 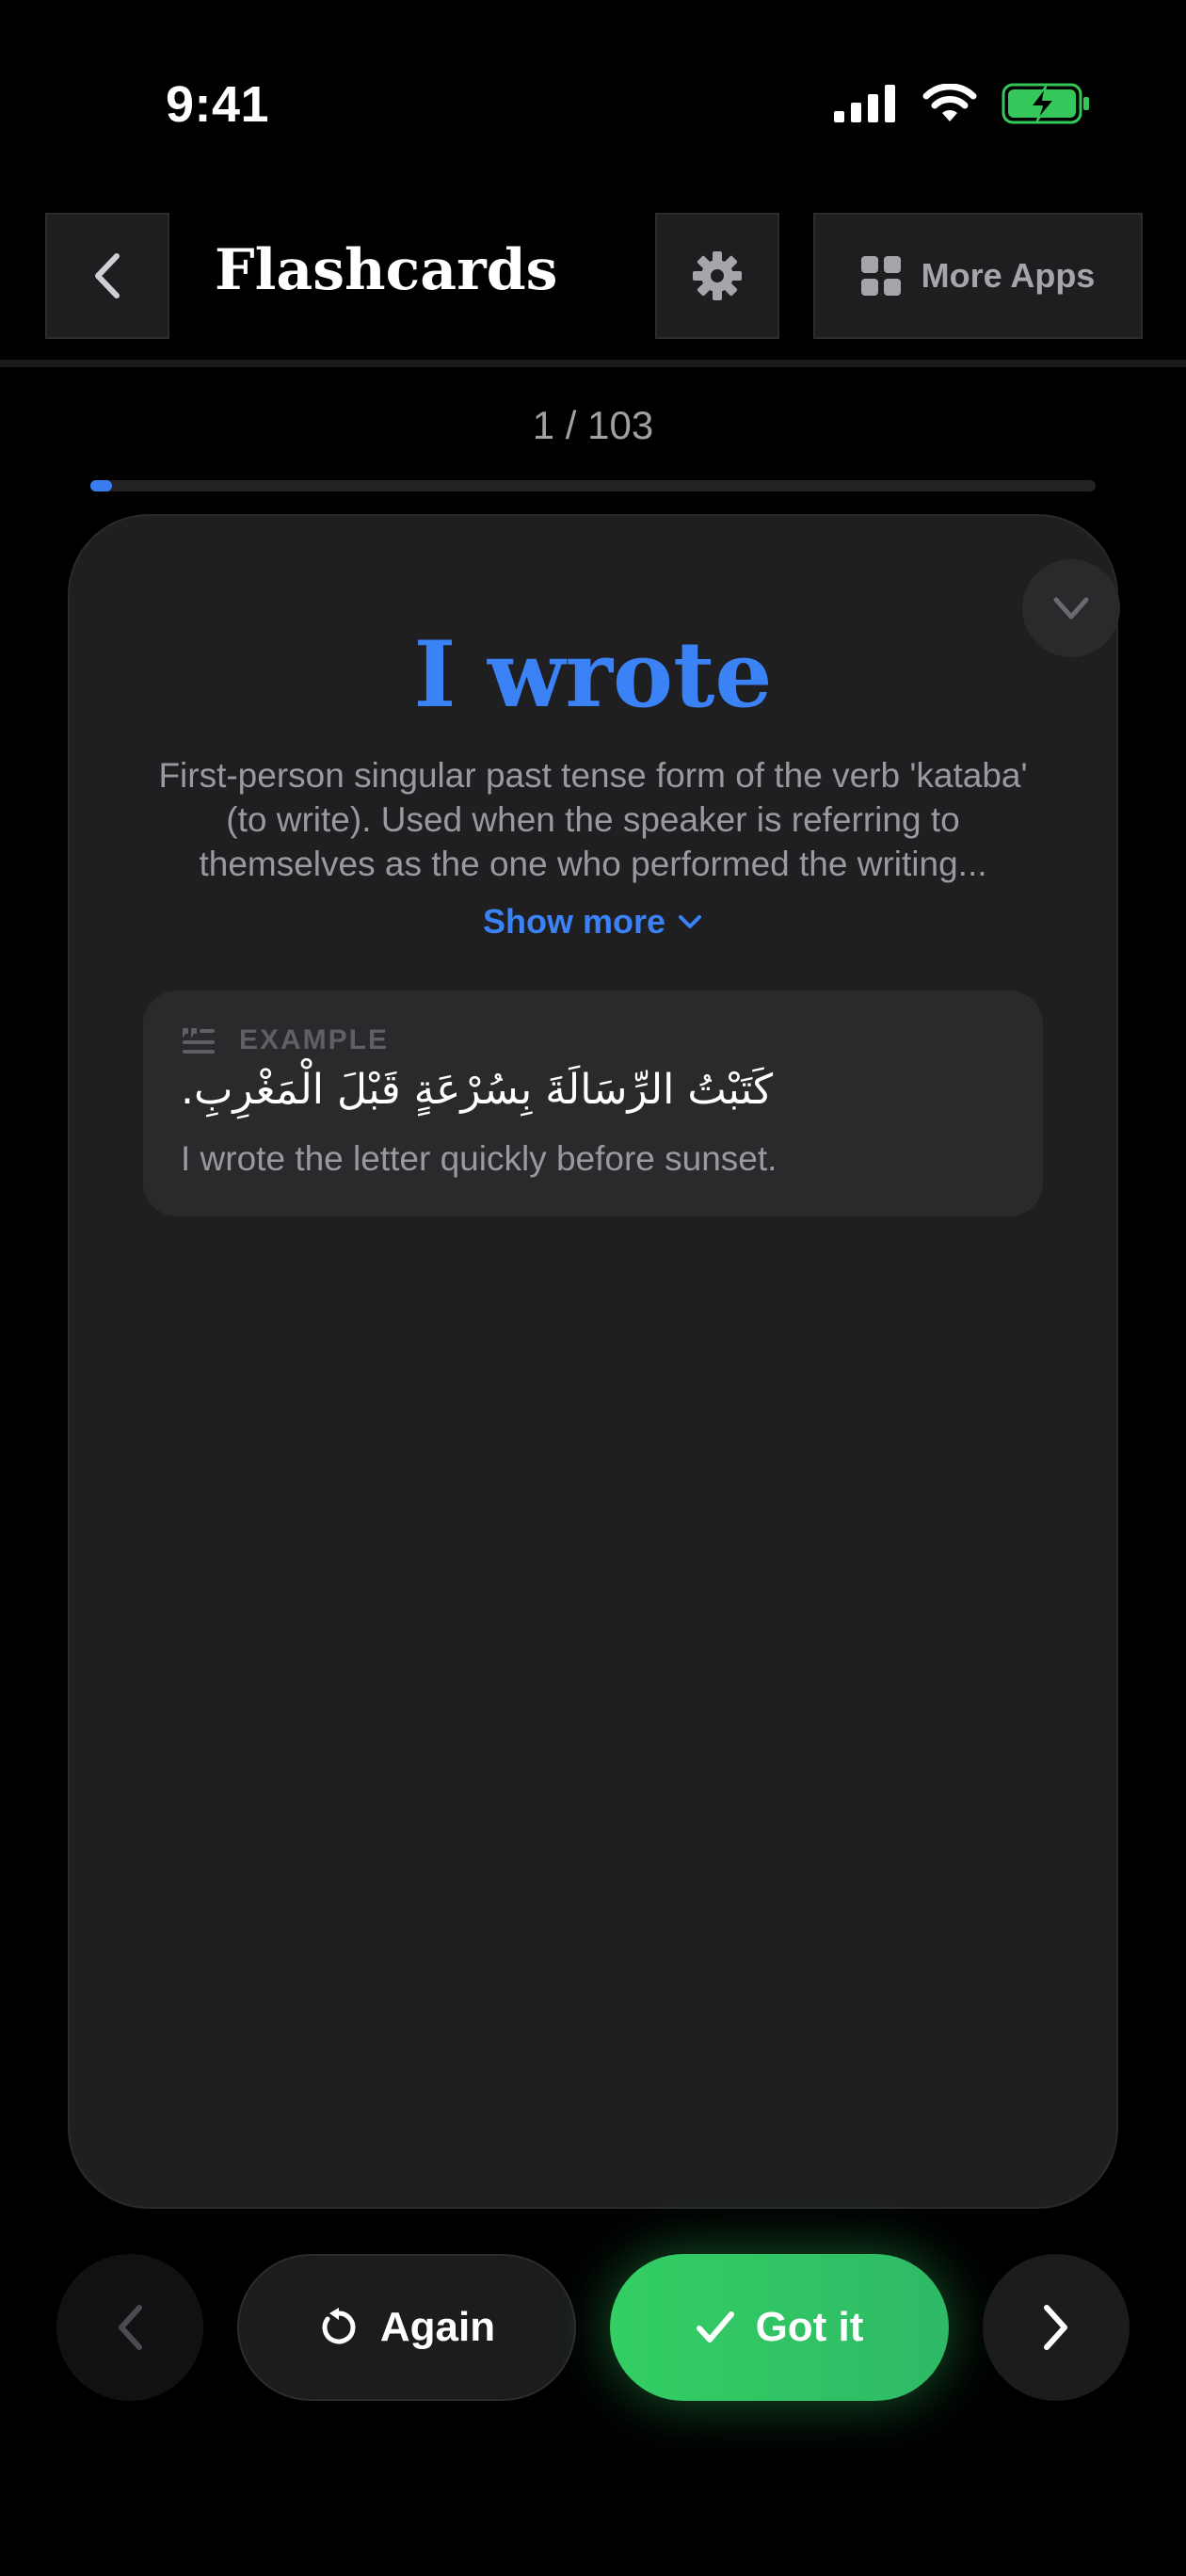 I want to click on example-label: EXAMPLE, so click(x=314, y=1039).